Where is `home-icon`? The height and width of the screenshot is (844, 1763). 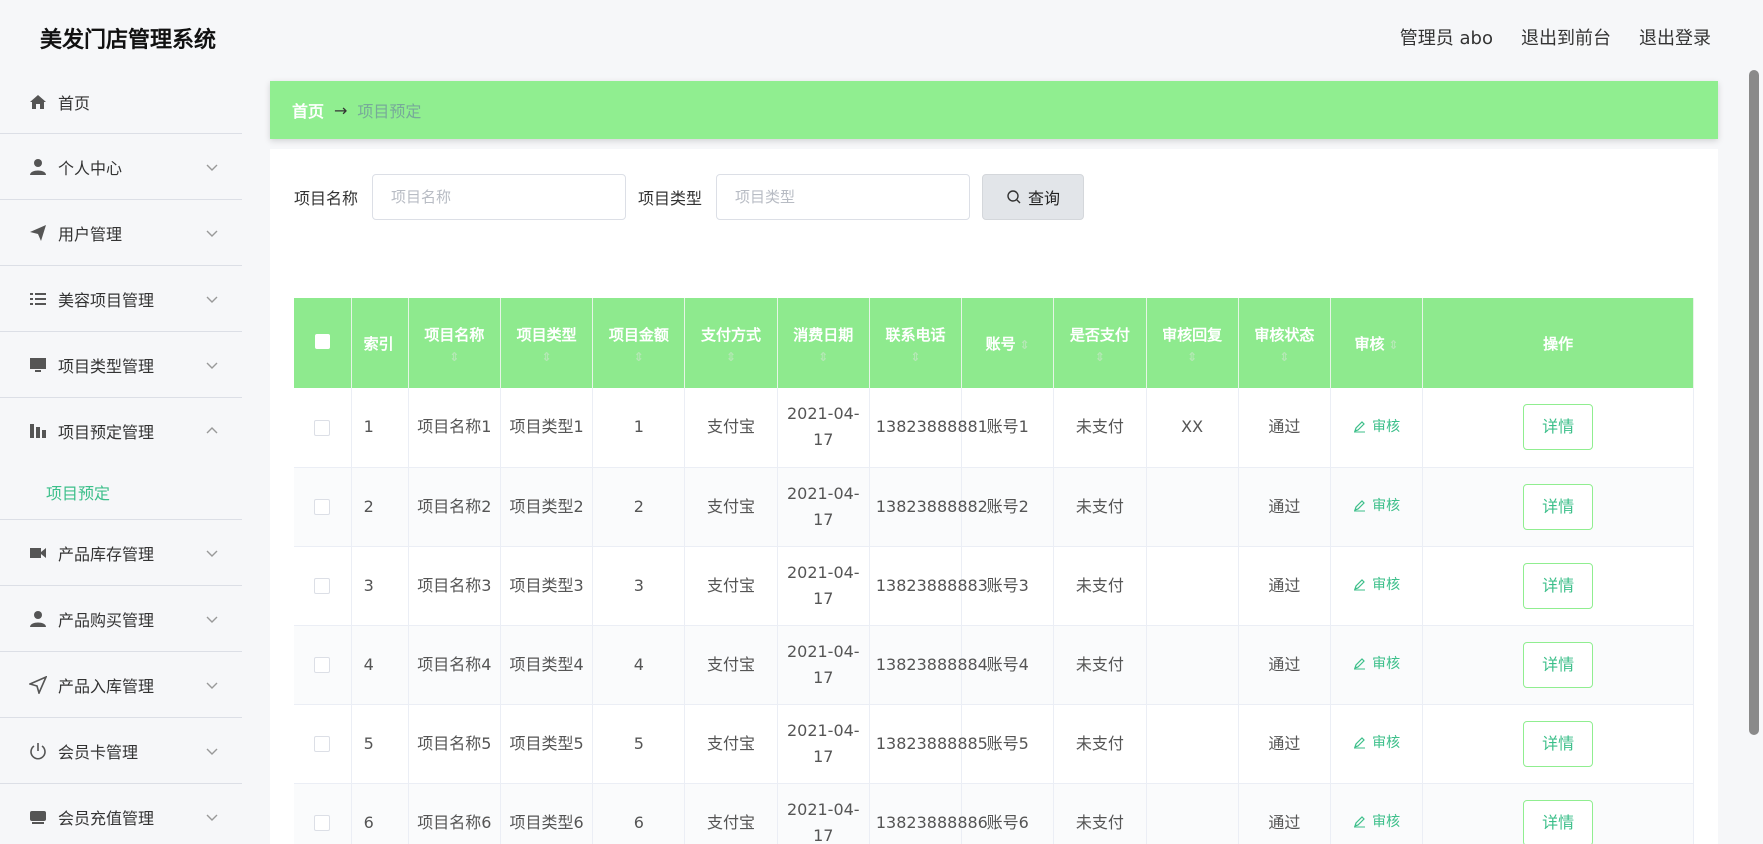
home-icon is located at coordinates (38, 102).